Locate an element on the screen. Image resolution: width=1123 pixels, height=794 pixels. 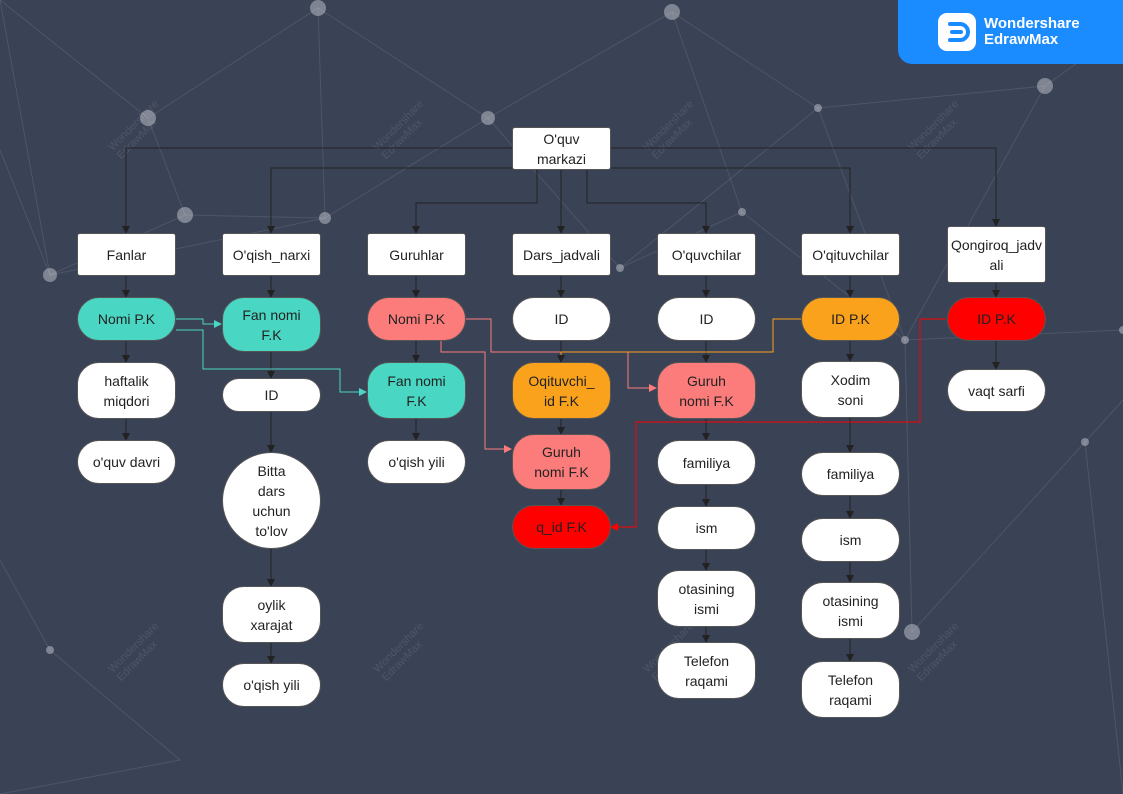
node-guruh-nomi-pk: Nomi P.K is located at coordinates (416, 319).